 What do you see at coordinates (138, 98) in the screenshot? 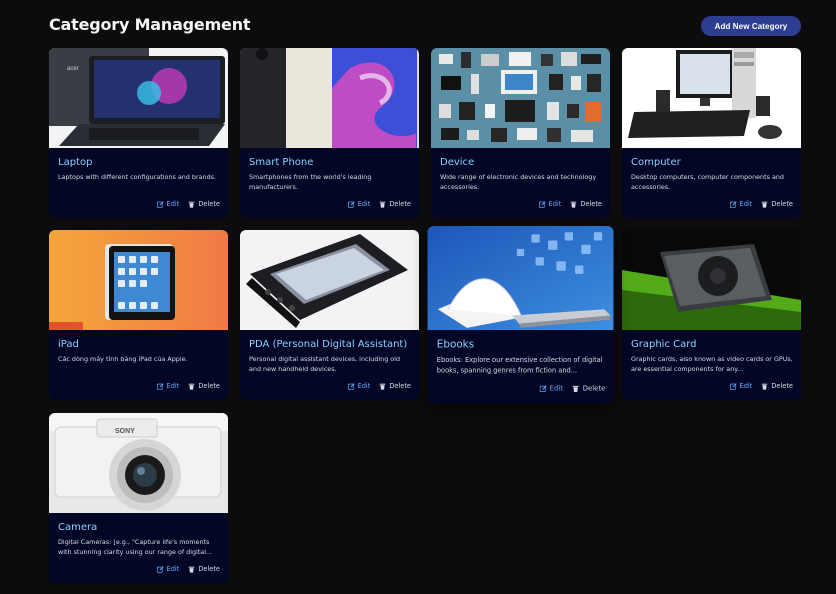
I see `laptop-image: acer` at bounding box center [138, 98].